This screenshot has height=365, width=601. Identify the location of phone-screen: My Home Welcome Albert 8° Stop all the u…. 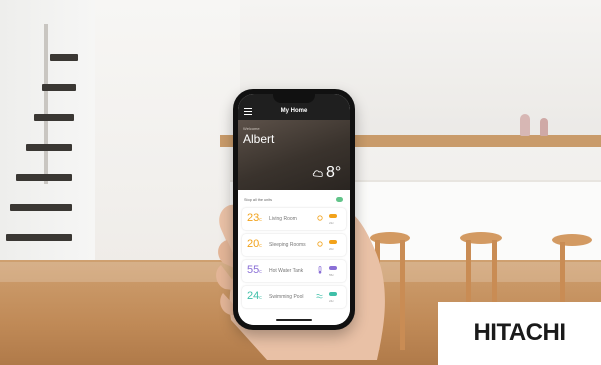
(294, 209).